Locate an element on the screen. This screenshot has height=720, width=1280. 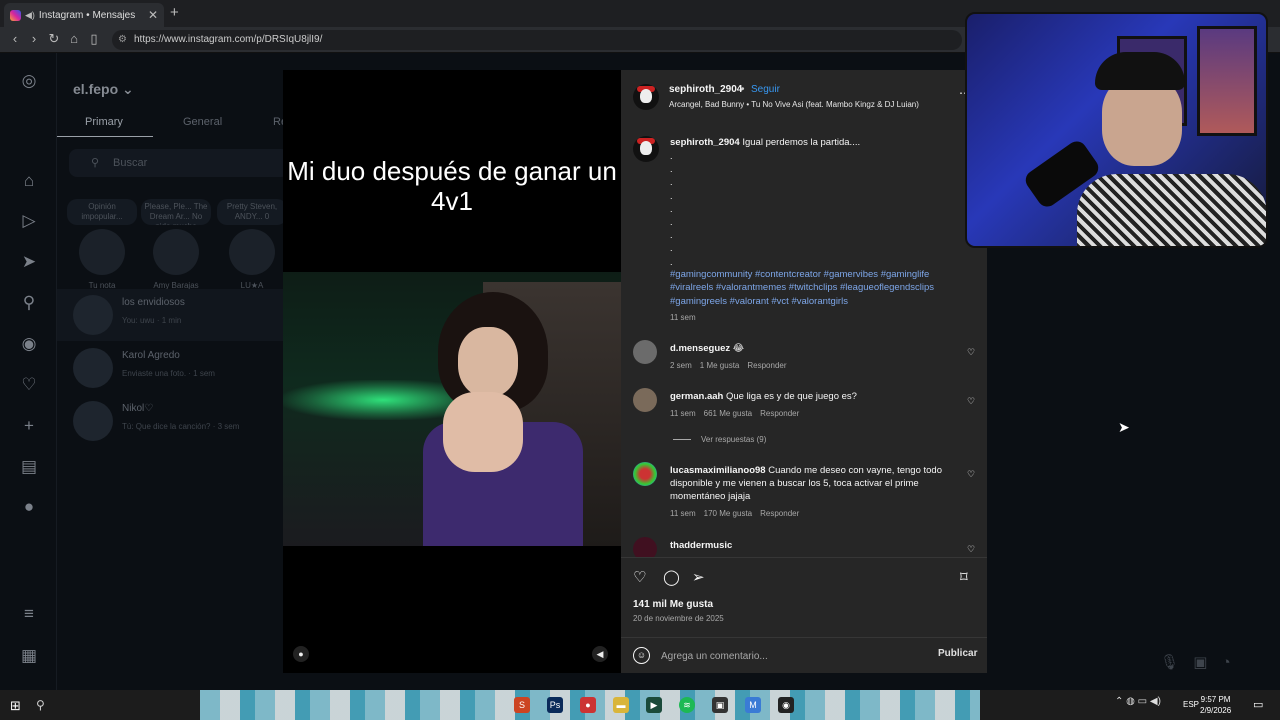
app-icon: ▶ is located at coordinates (654, 705).